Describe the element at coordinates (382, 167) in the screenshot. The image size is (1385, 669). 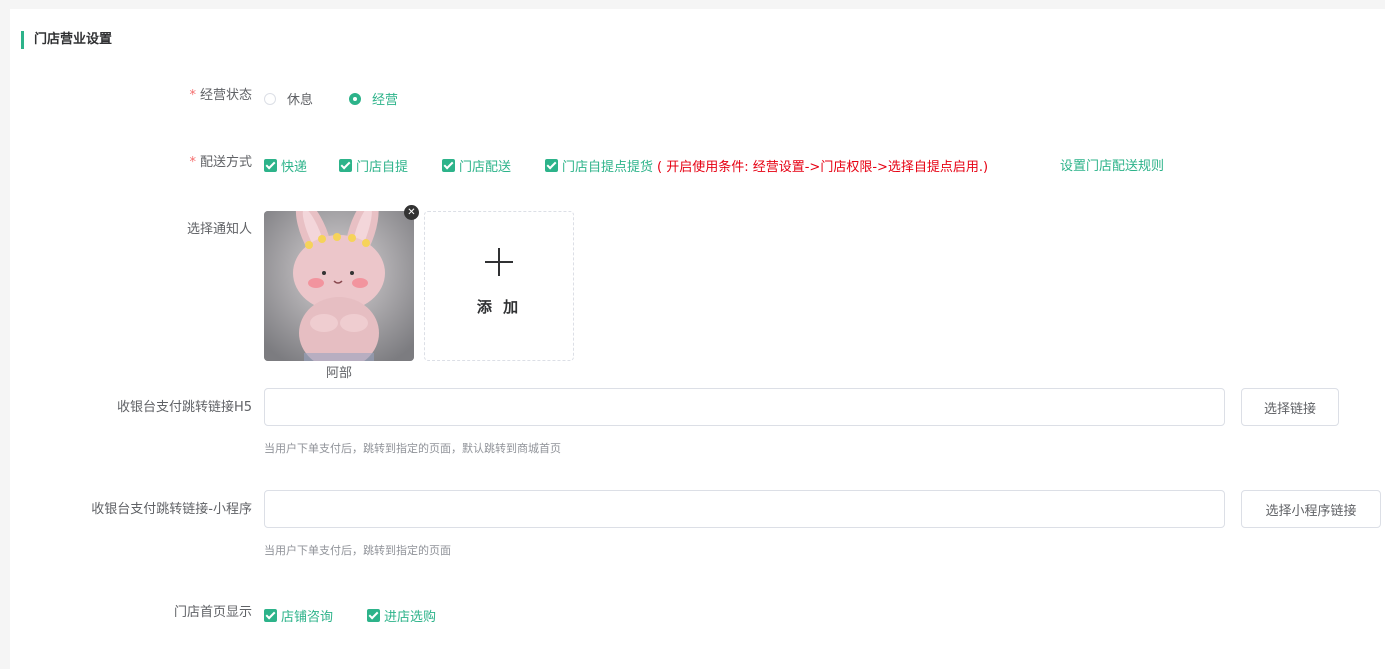
I see `checkbox-self-pickup-label: 门店自提` at that location.